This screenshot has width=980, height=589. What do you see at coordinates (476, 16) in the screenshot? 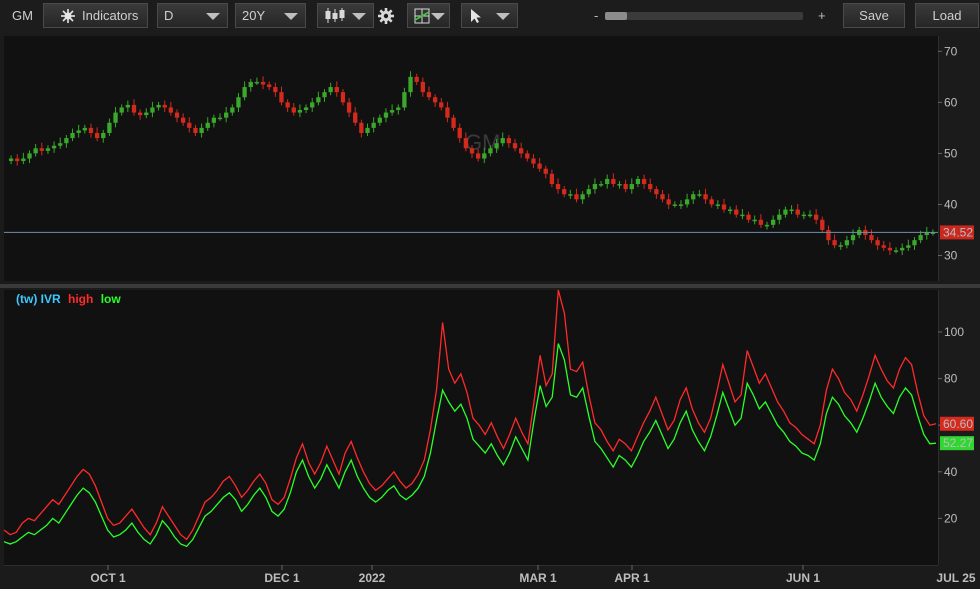
I see `cursor-arrow-icon` at bounding box center [476, 16].